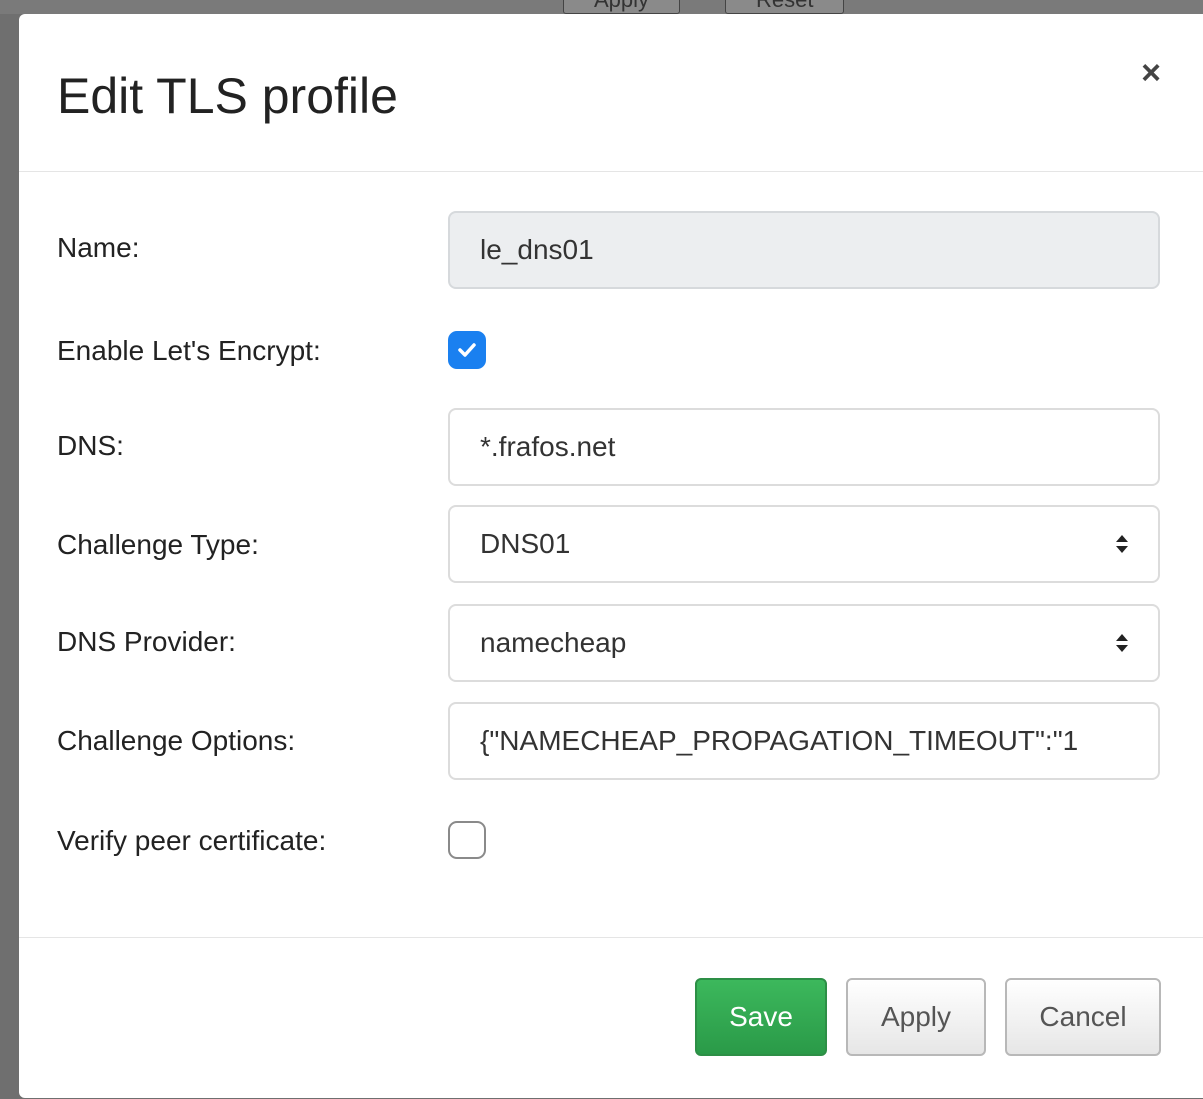 The image size is (1203, 1099). Describe the element at coordinates (761, 1017) in the screenshot. I see `save-button: Save` at that location.